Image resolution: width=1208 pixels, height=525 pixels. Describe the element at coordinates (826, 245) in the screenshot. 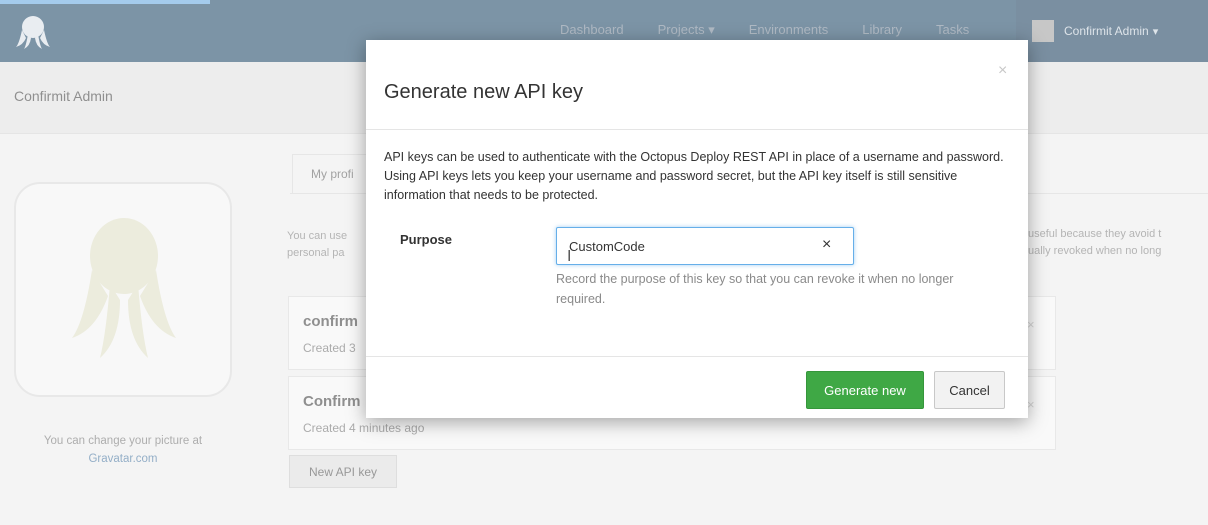

I see `clear-input-icon: ×` at that location.